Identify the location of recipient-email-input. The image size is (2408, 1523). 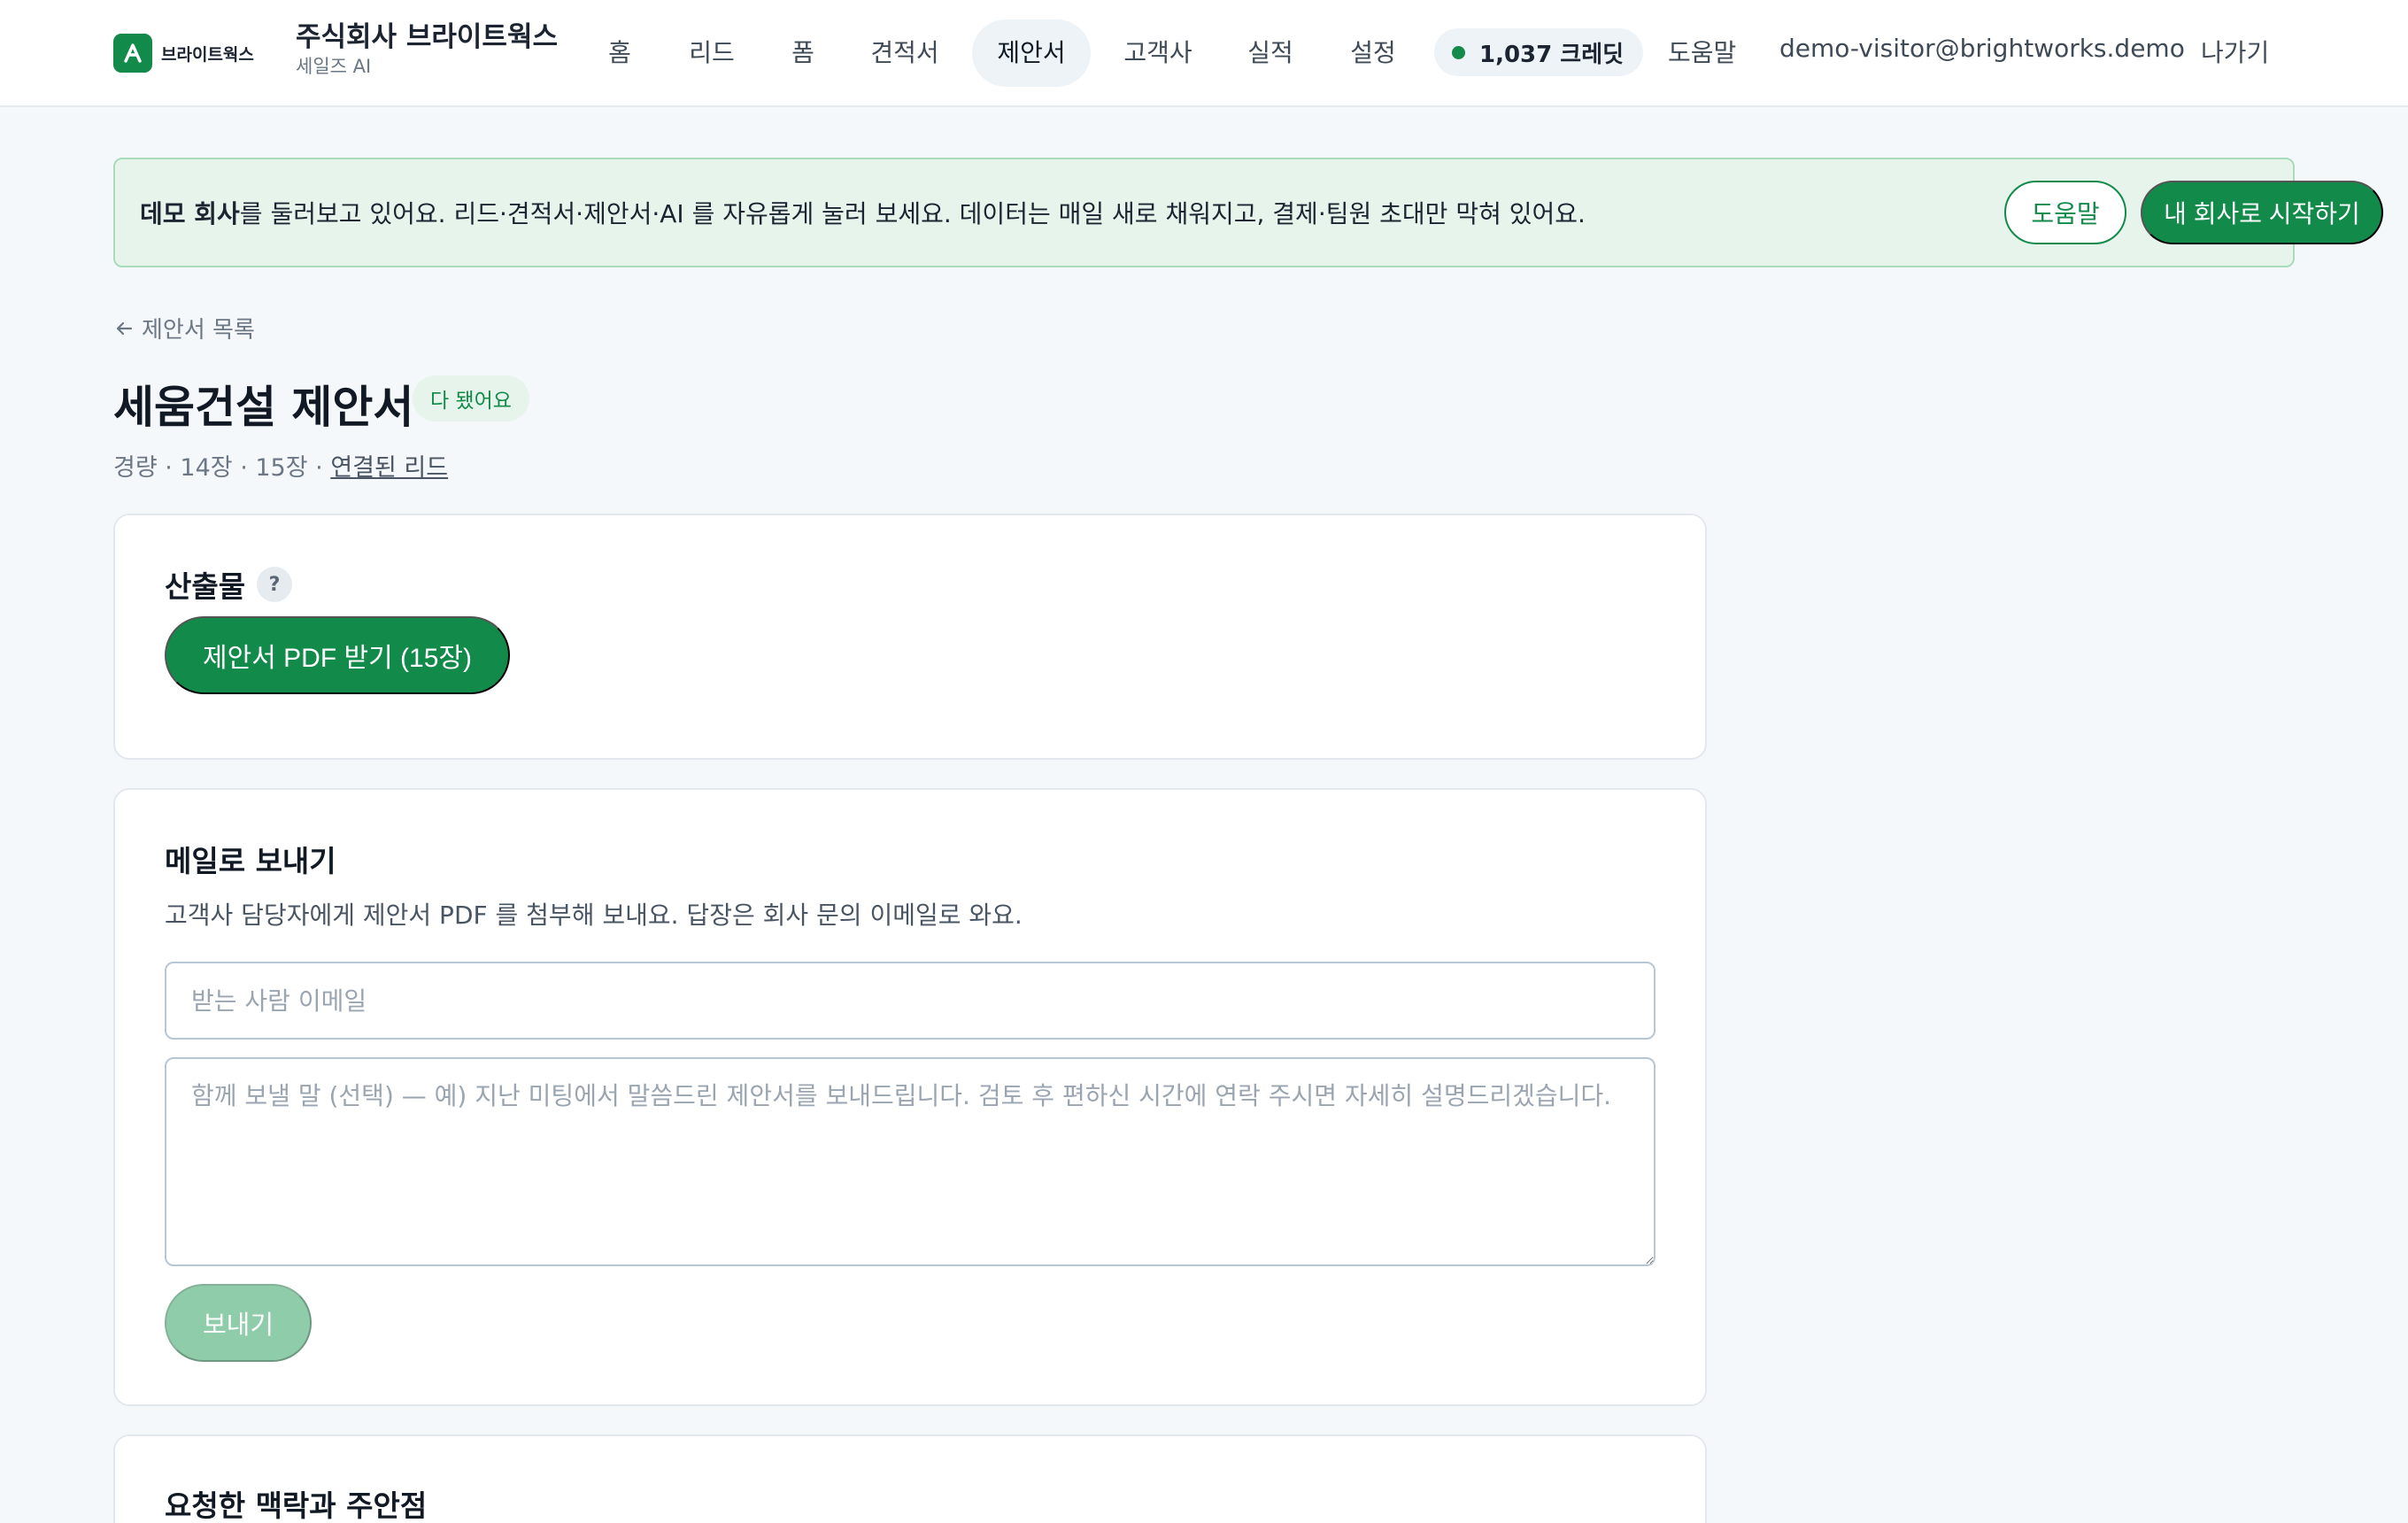
(911, 1001).